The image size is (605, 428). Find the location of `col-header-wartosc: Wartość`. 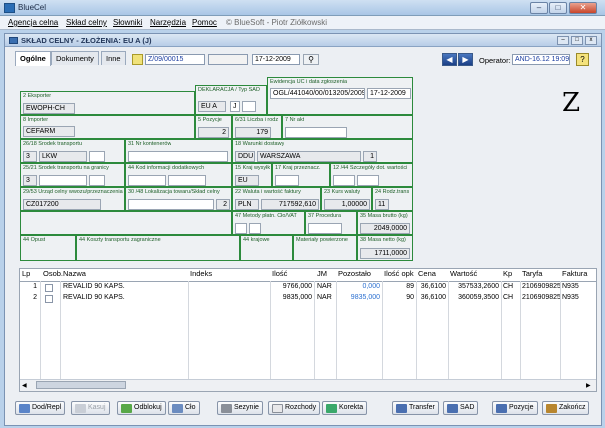

col-header-wartosc: Wartość is located at coordinates (463, 275).